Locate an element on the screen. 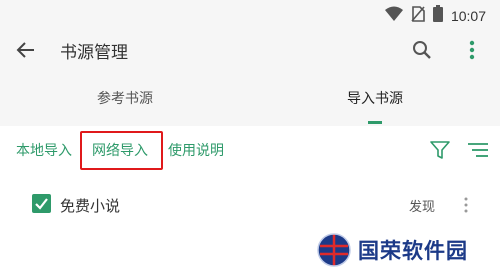 Image resolution: width=500 pixels, height=274 pixels. status-time: 10:07 is located at coordinates (468, 15).